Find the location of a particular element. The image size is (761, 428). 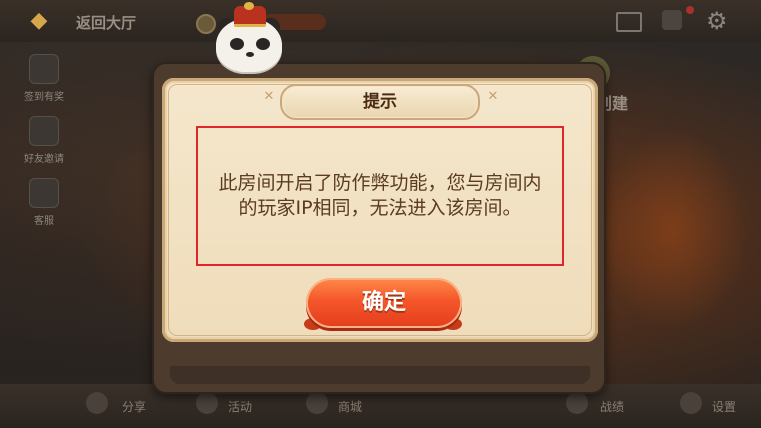

checkin-icon is located at coordinates (44, 69).